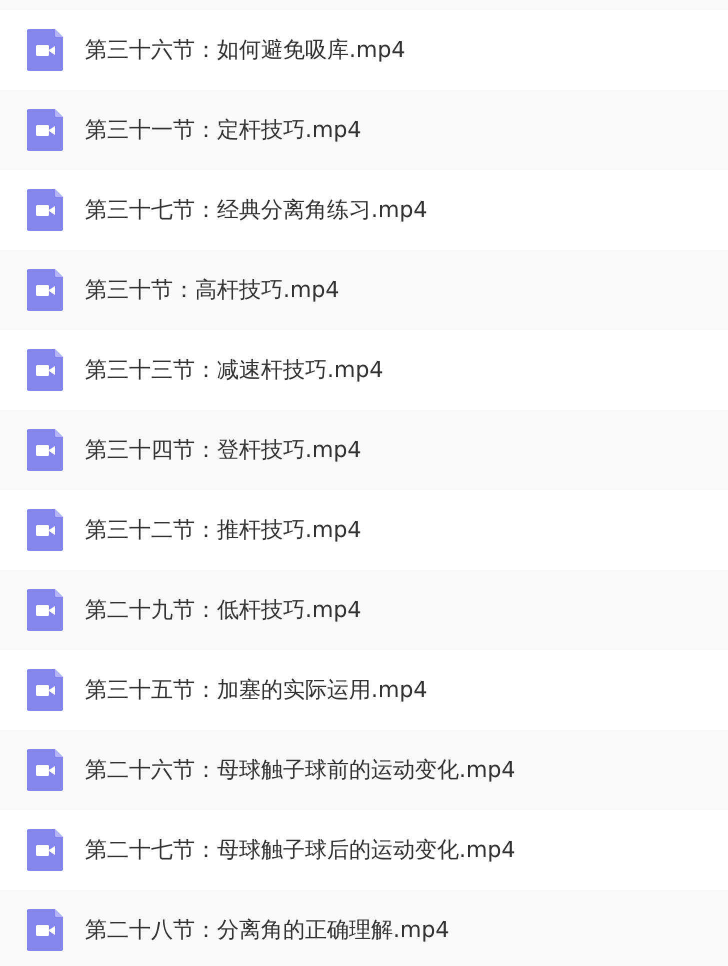 This screenshot has height=966, width=728. I want to click on file-name: 第三十四节：登杆技巧.mp4, so click(223, 451).